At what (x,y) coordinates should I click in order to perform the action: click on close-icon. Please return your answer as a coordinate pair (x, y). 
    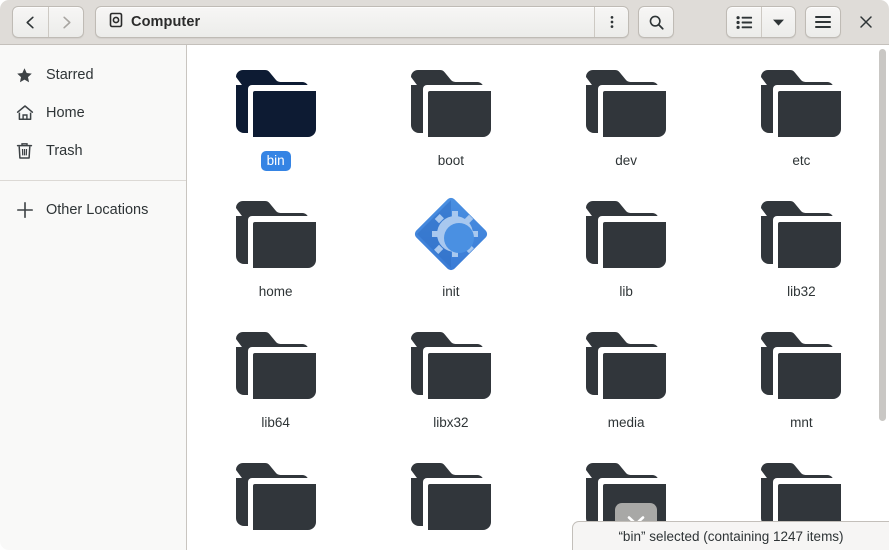
    Looking at the image, I should click on (866, 22).